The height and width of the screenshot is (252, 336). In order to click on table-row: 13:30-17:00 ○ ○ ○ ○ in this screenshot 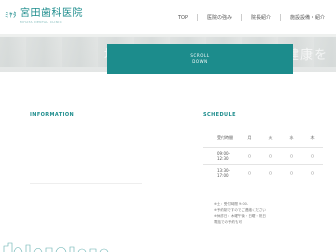, I will do `click(263, 172)`.